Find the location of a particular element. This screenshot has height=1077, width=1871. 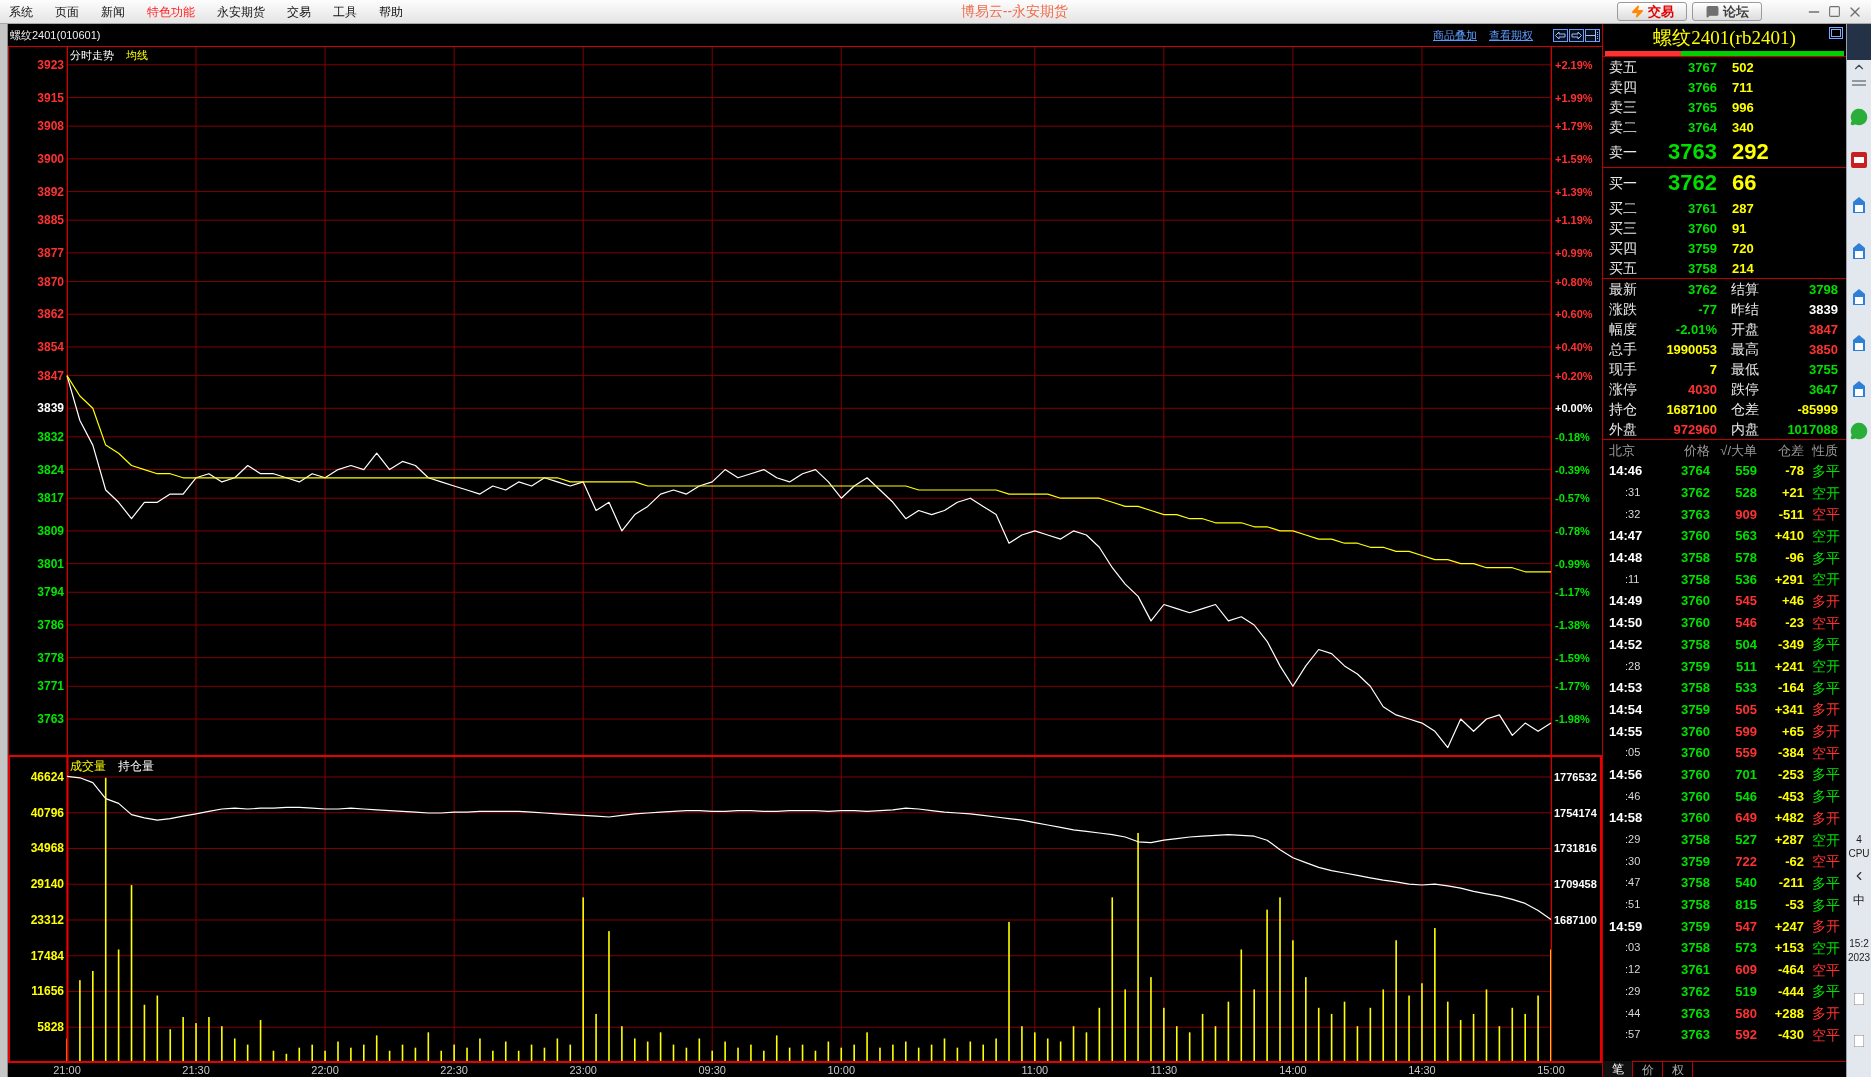

trade-volume: 563 is located at coordinates (1745, 536).